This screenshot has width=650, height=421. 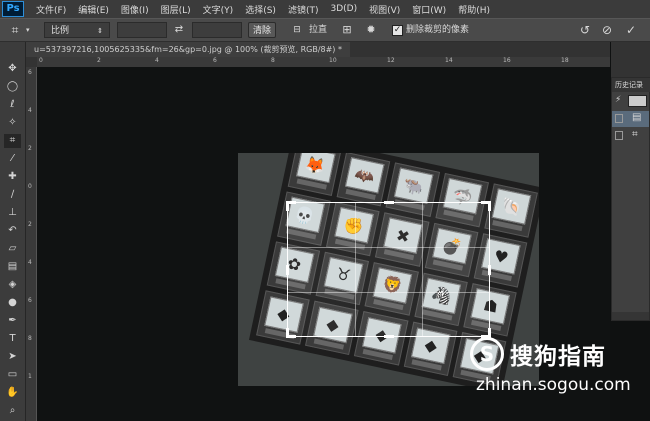 What do you see at coordinates (303, 9) in the screenshot?
I see `menu-filter: 滤镜(T)` at bounding box center [303, 9].